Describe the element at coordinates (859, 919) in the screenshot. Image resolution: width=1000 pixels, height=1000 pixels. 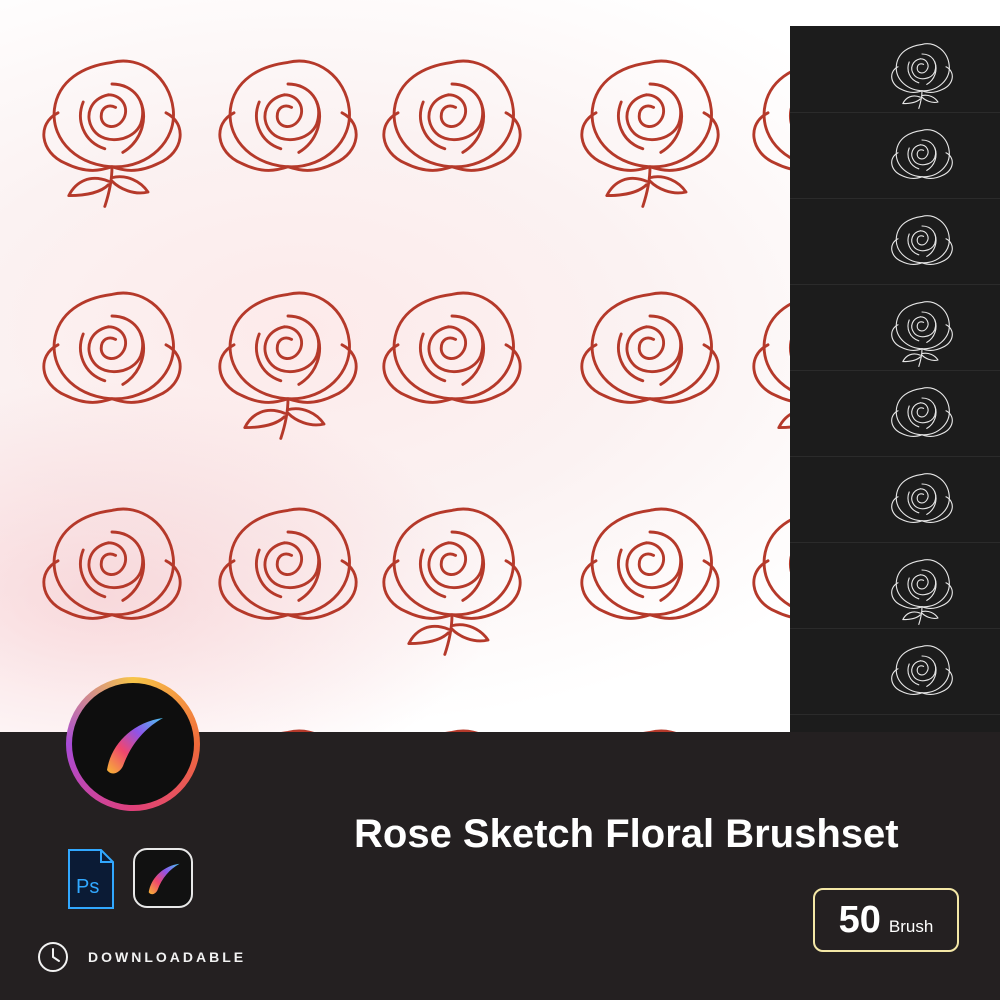
I see `brush-count-number: 50` at that location.